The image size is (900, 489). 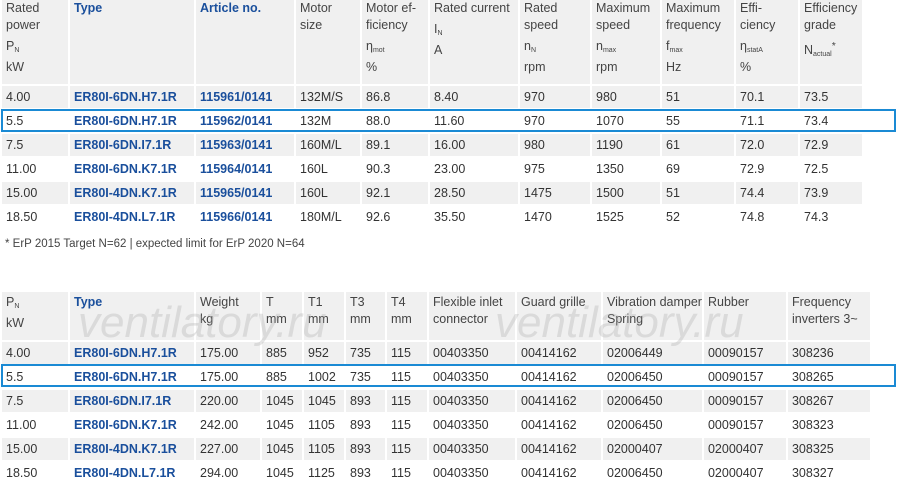 I want to click on header-line: ciency, so click(x=758, y=25).